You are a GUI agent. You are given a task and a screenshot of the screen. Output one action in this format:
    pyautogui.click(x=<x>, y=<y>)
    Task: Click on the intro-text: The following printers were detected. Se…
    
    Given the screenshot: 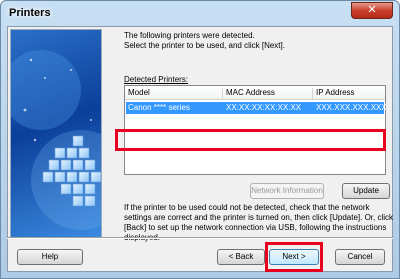 What is the action you would take?
    pyautogui.click(x=259, y=41)
    